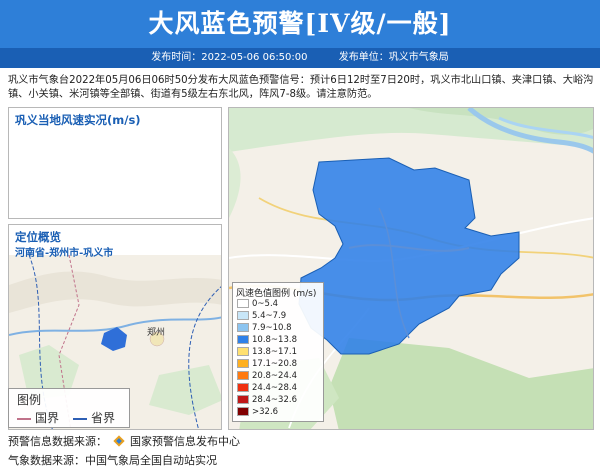 This screenshot has width=600, height=471. I want to click on publish-unit: 发布单位：巩义市气象局, so click(393, 57).